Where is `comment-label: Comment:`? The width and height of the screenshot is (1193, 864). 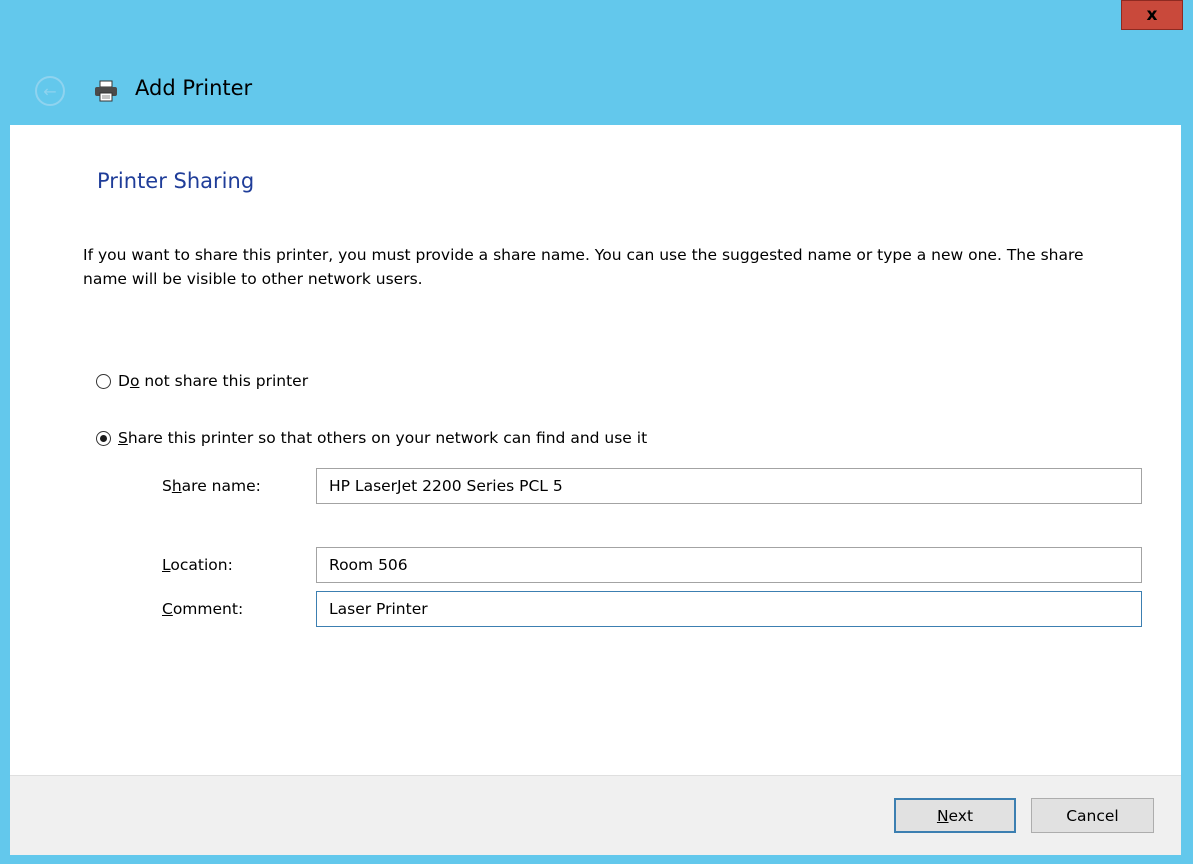 comment-label: Comment: is located at coordinates (203, 609).